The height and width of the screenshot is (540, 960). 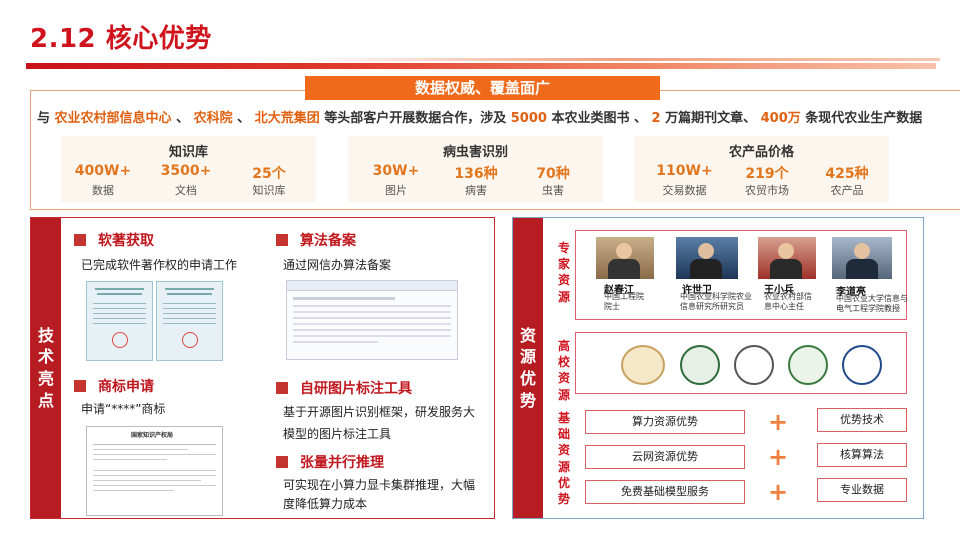 I want to click on panel-pest-recognition: 病虫害识别 30W+ 图片 136种 病害 70种 虫害, so click(x=475, y=169).